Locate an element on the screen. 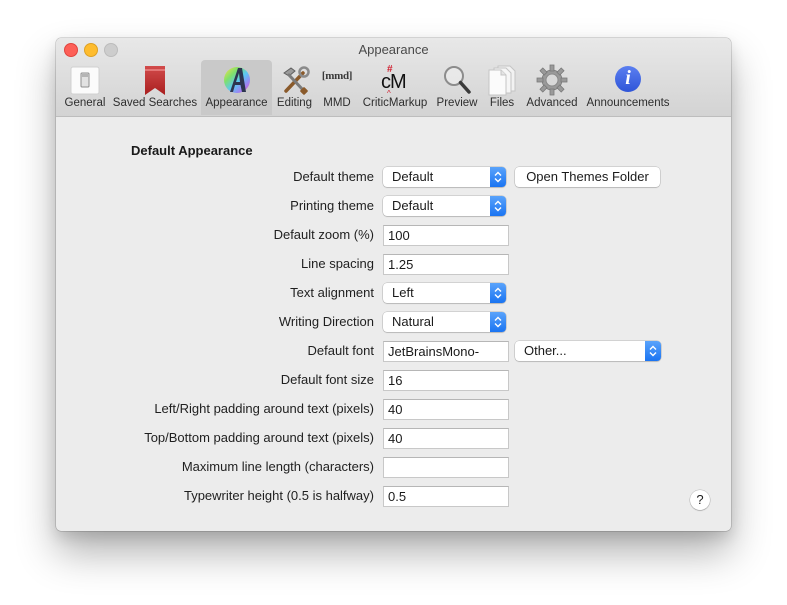 Image resolution: width=787 pixels, height=605 pixels. toolbar-label: MMD is located at coordinates (337, 103).